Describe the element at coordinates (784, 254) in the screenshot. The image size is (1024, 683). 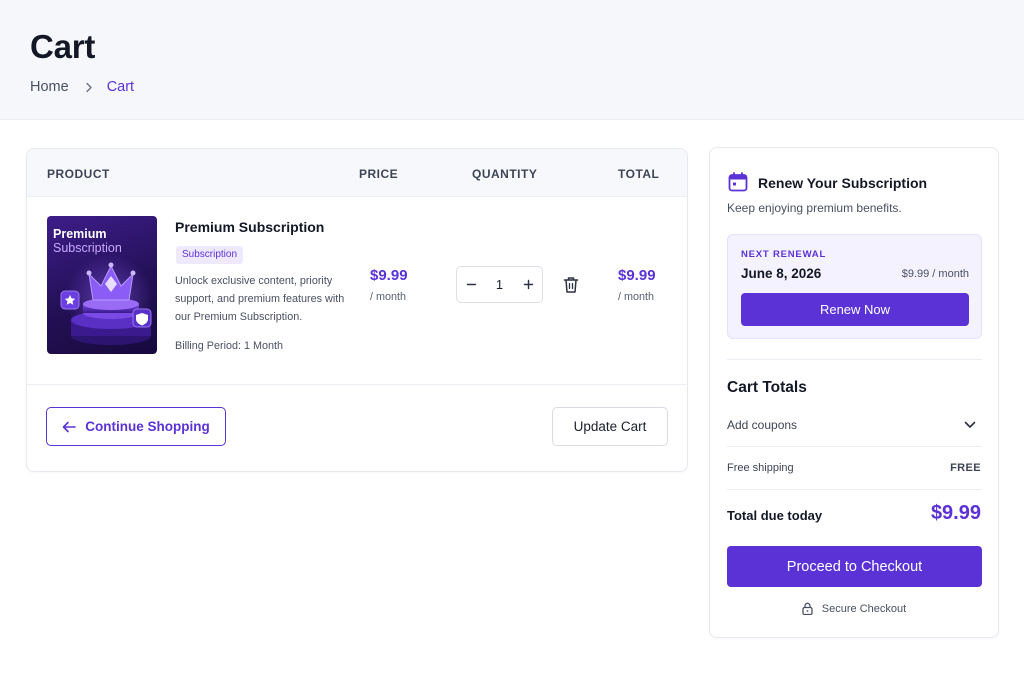
I see `next-renewal-label: NEXT RENEWAL` at that location.